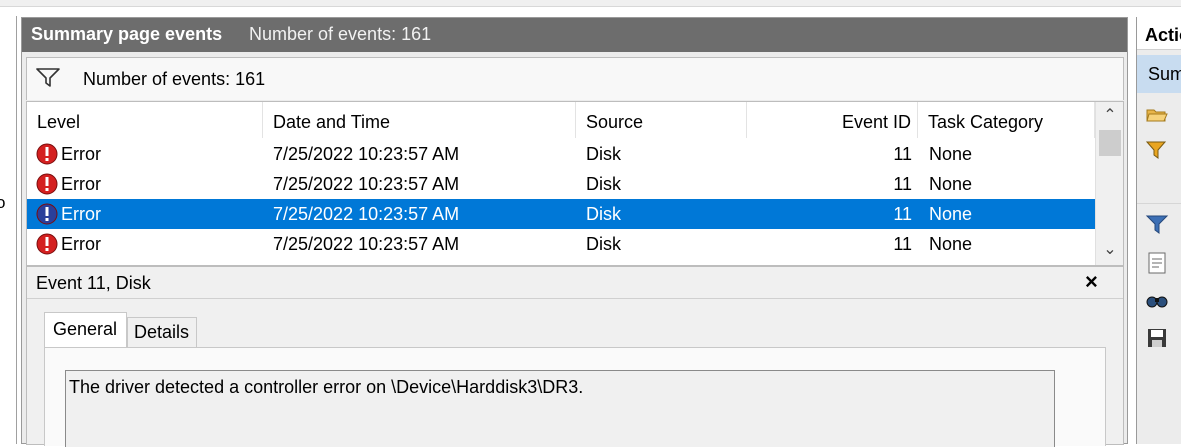 The image size is (1181, 447). I want to click on filter-bar: Number of events: 161, so click(575, 78).